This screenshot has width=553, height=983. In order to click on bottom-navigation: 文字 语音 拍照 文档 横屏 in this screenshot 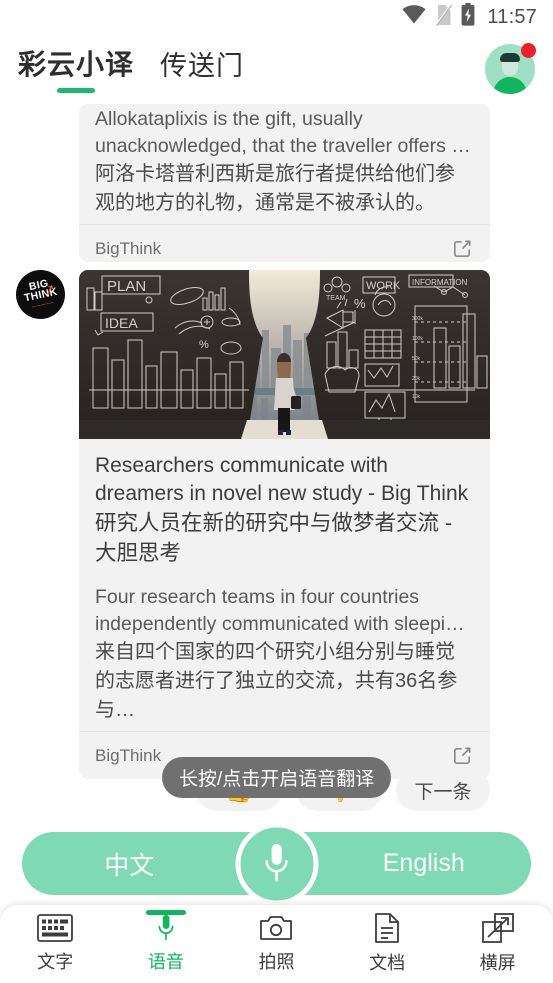, I will do `click(276, 944)`.